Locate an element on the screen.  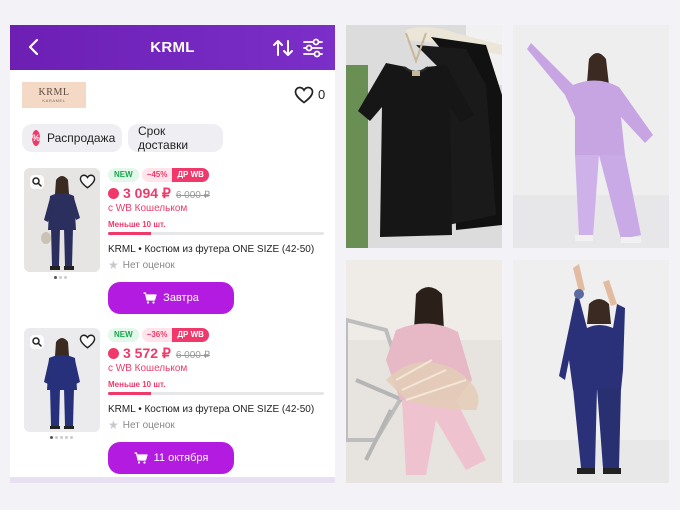
filter-chips: % Распродажа Срок доставки is located at coordinates (172, 138).